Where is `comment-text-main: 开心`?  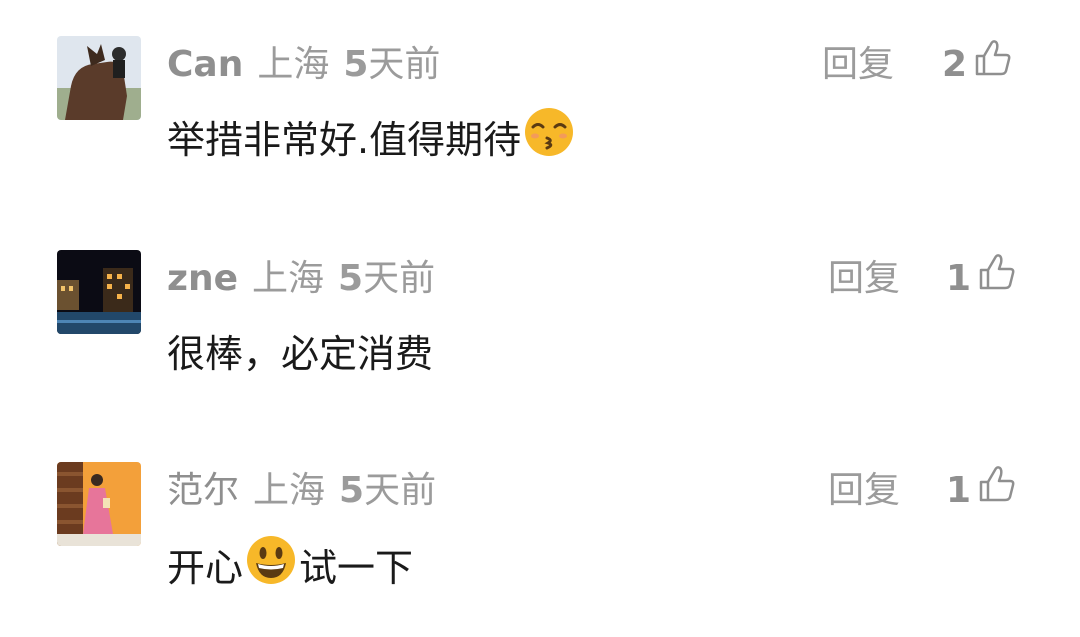
comment-text-main: 开心 is located at coordinates (205, 568).